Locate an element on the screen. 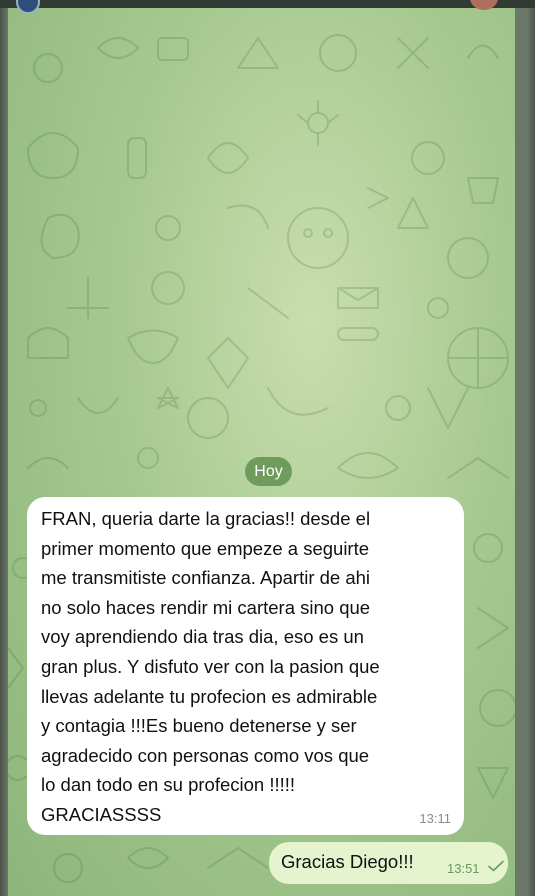  day-separator-pill: Hoy is located at coordinates (268, 471).